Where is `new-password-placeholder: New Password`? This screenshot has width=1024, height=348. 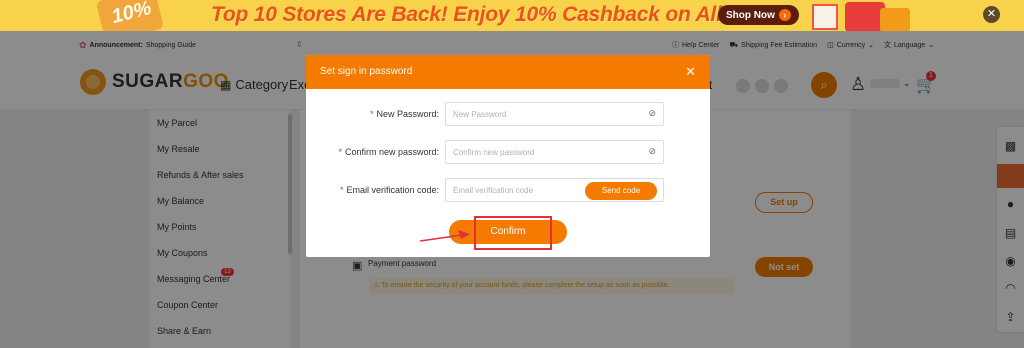 new-password-placeholder: New Password is located at coordinates (480, 114).